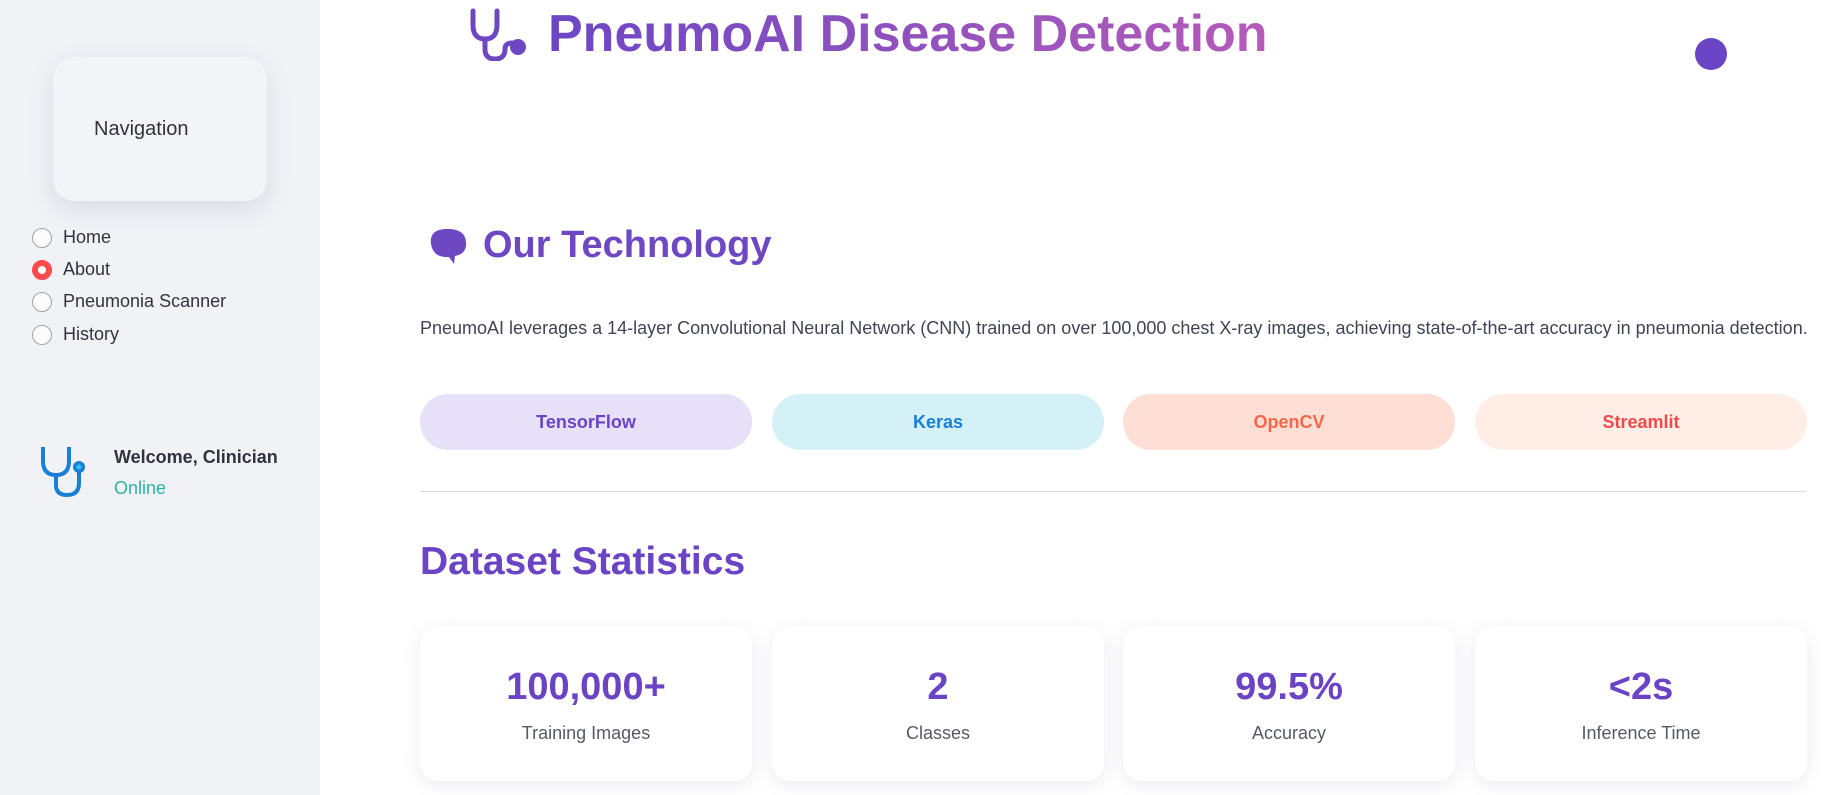  What do you see at coordinates (1711, 54) in the screenshot?
I see `status-indicator-dot` at bounding box center [1711, 54].